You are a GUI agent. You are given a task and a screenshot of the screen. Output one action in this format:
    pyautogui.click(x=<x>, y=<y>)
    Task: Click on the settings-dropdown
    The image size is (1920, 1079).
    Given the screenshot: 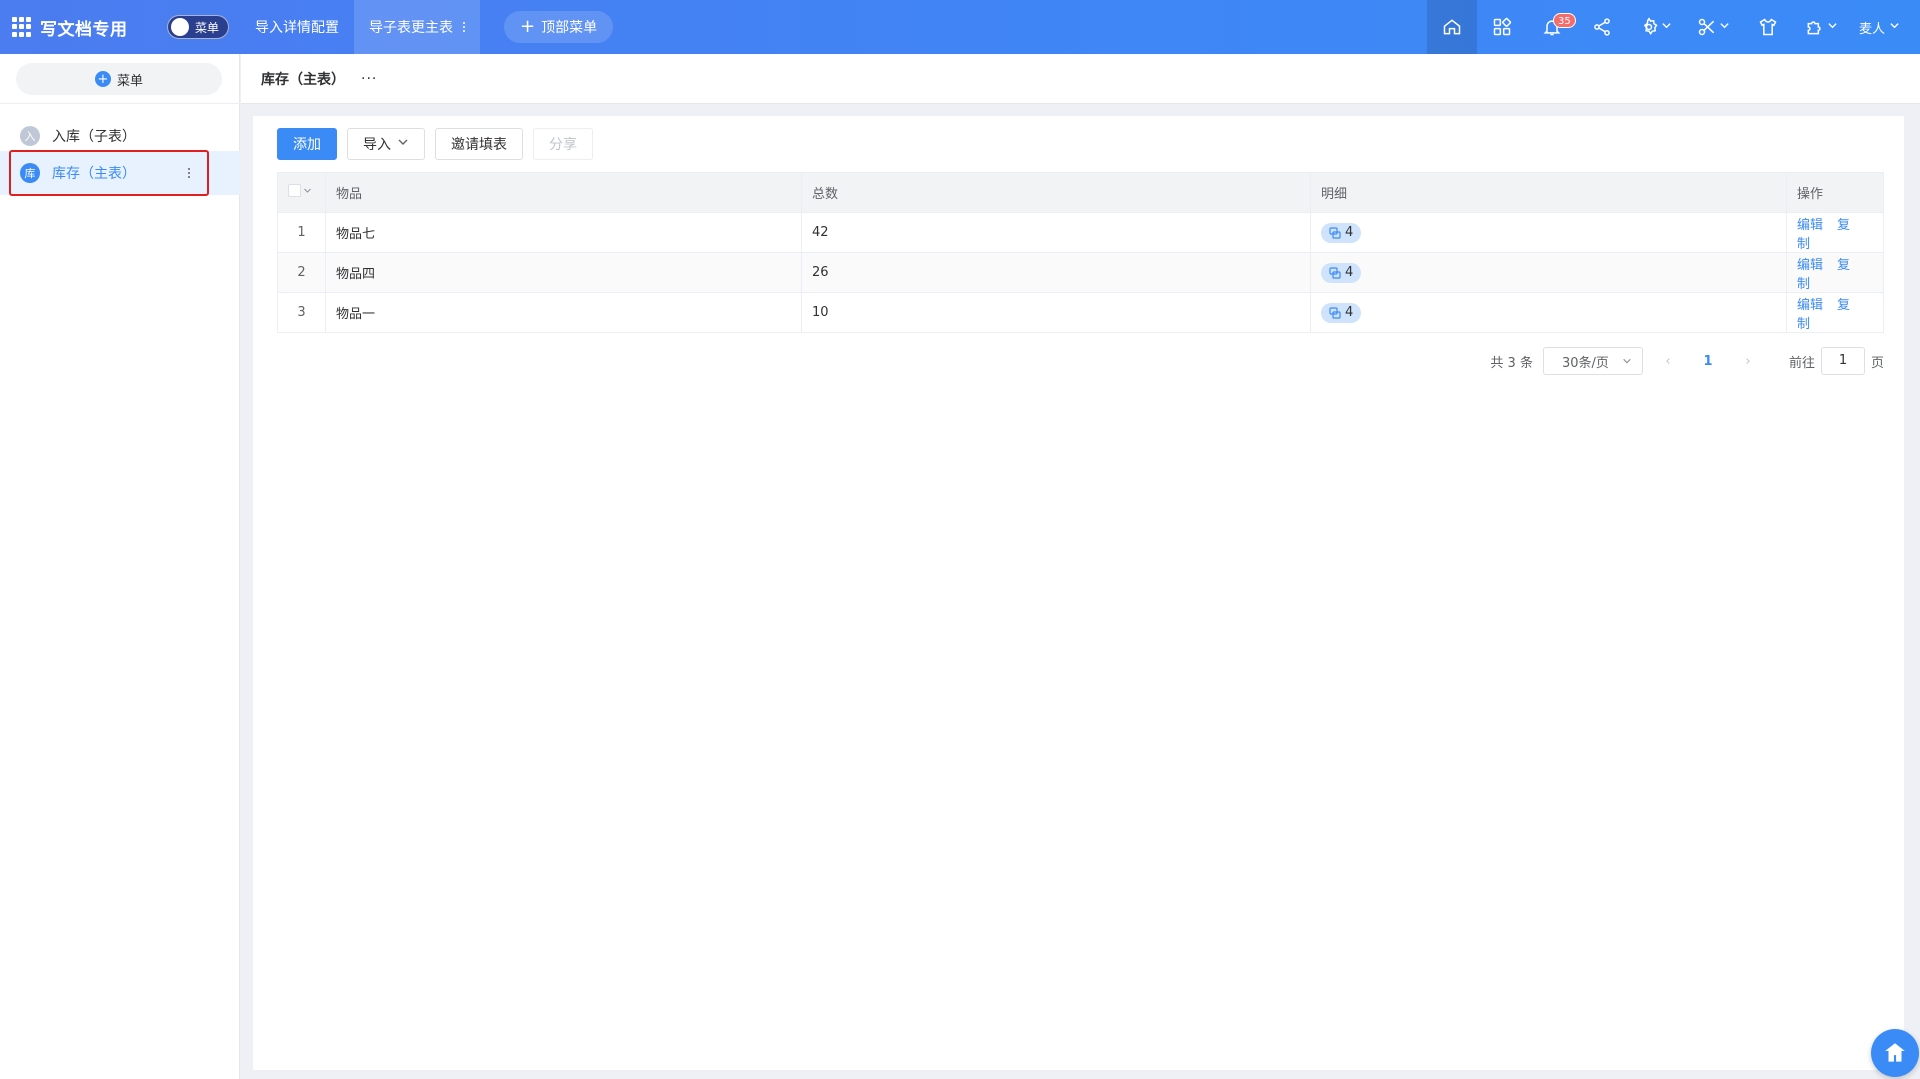 What is the action you would take?
    pyautogui.click(x=1656, y=27)
    